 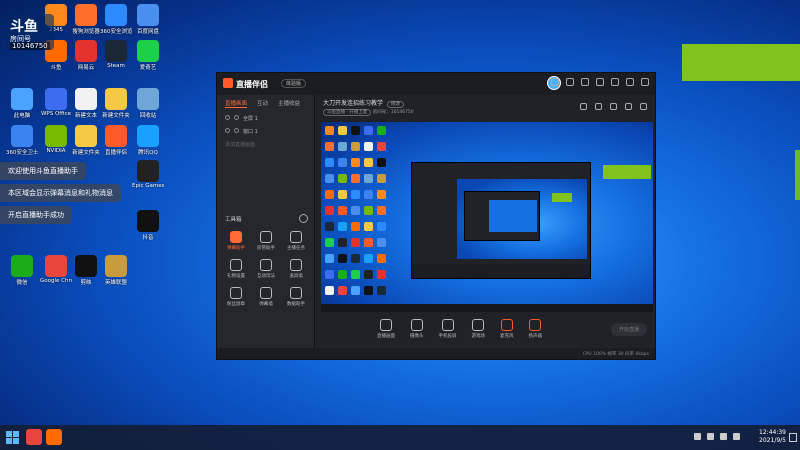 I want to click on shortcut-label: 新建文件夹, so click(x=116, y=116).